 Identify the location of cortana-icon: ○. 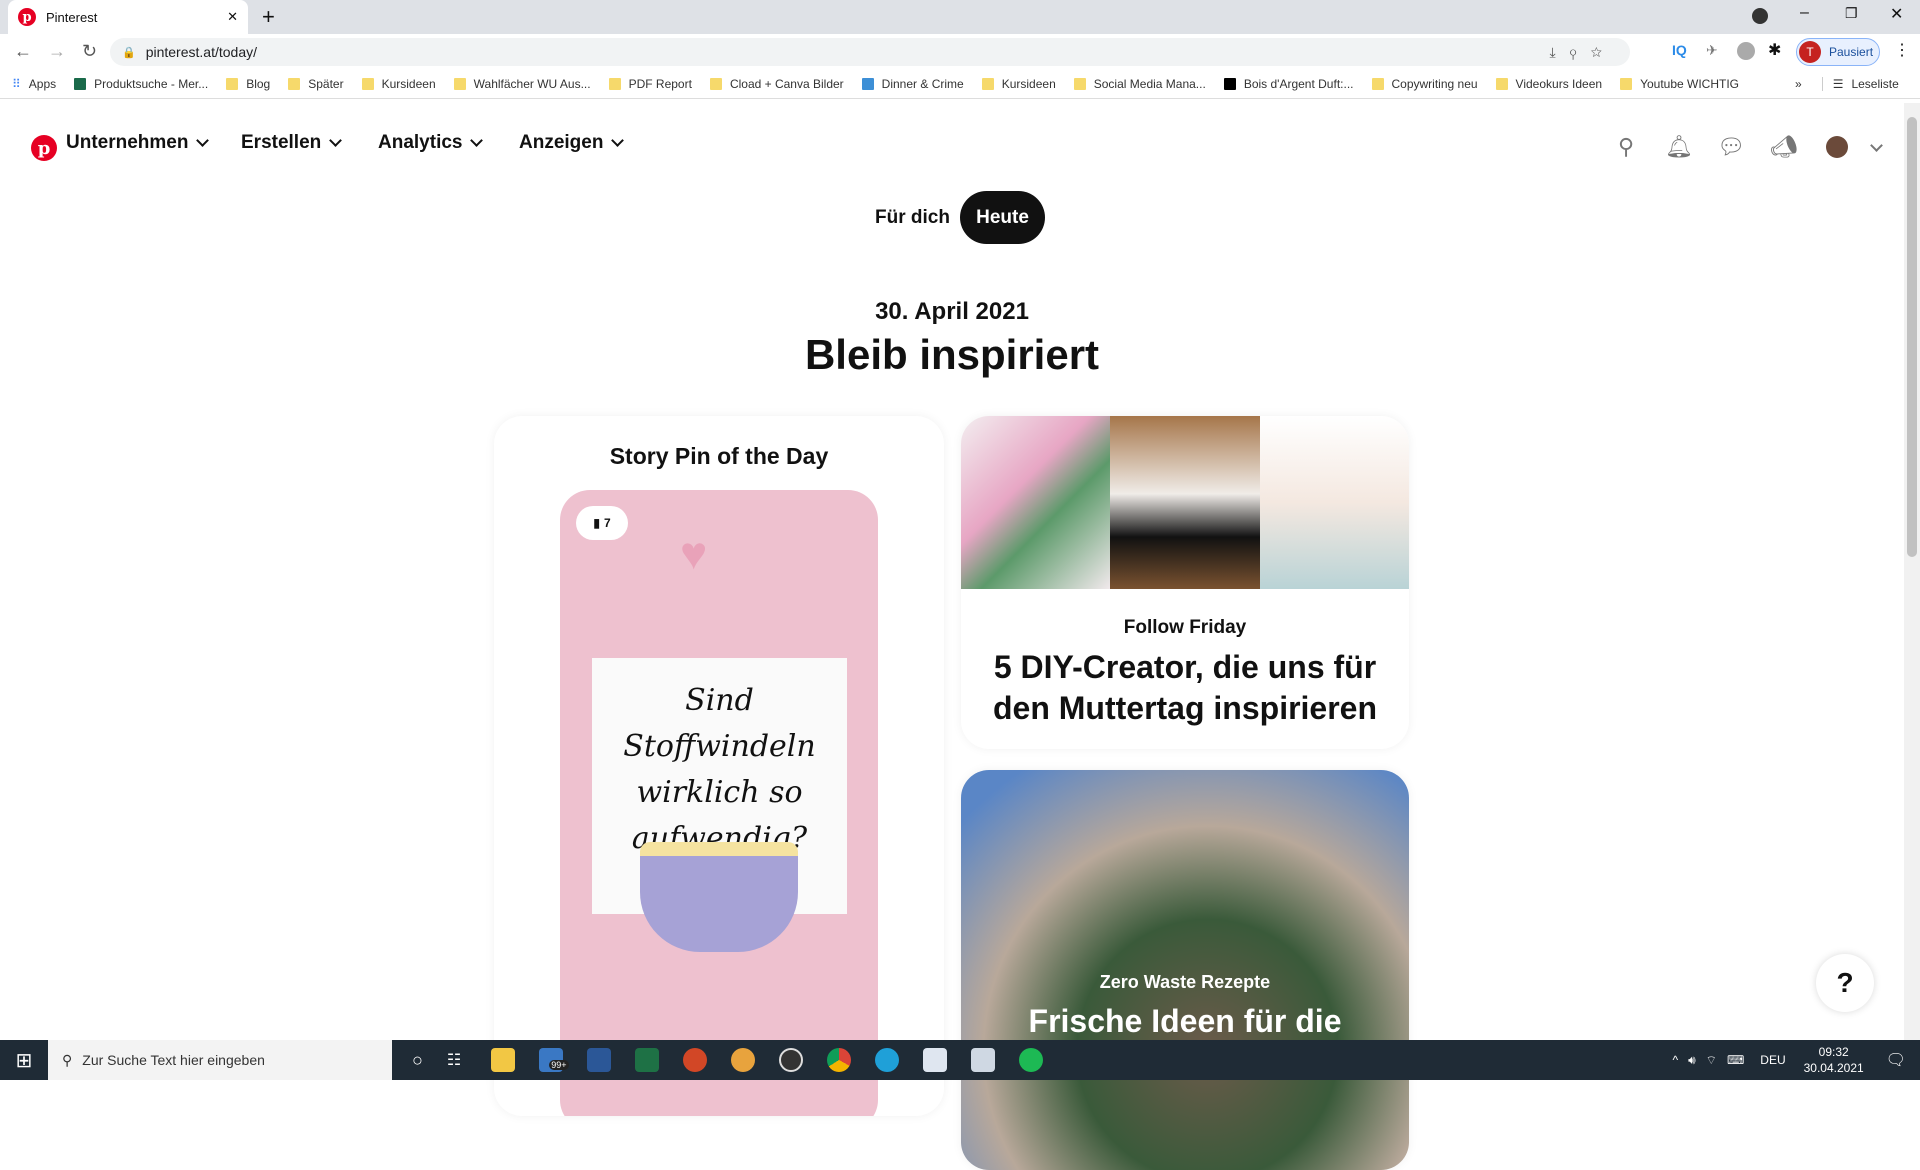
(417, 1060).